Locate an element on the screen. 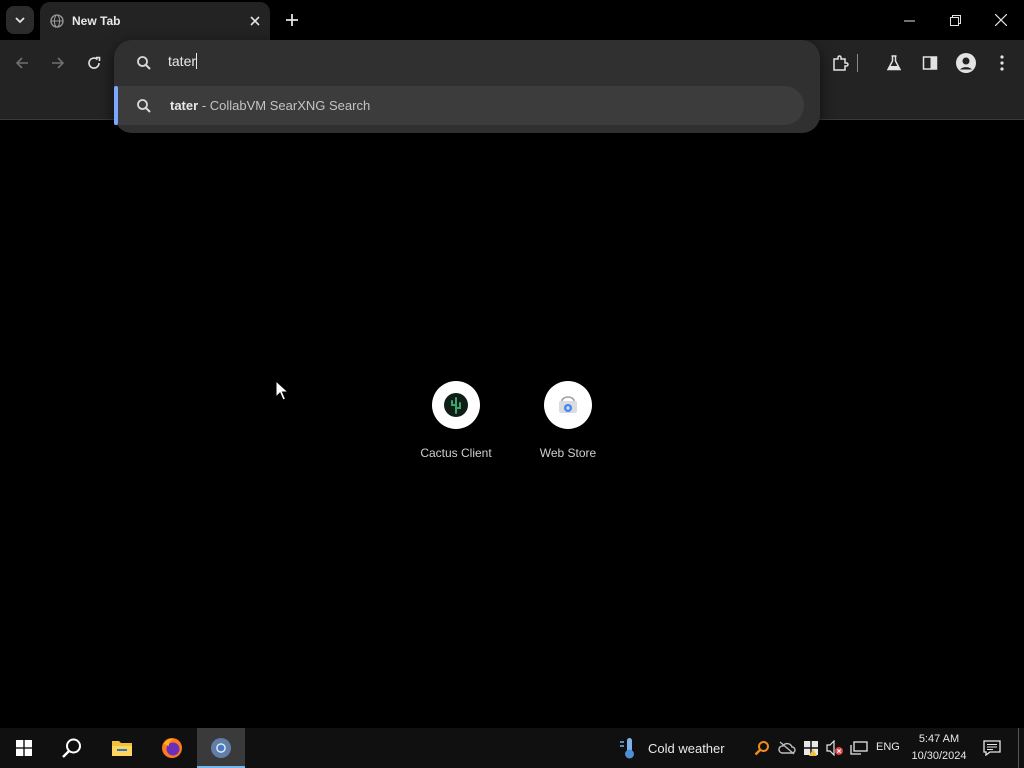 This screenshot has height=768, width=1024. menu-button is located at coordinates (1002, 63).